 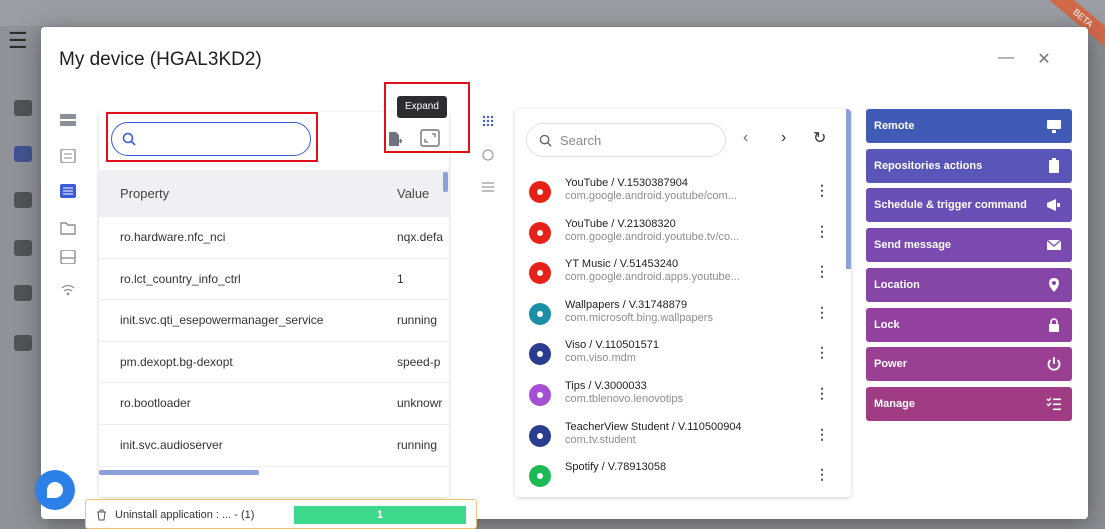 What do you see at coordinates (413, 193) in the screenshot?
I see `column-header-value: Value` at bounding box center [413, 193].